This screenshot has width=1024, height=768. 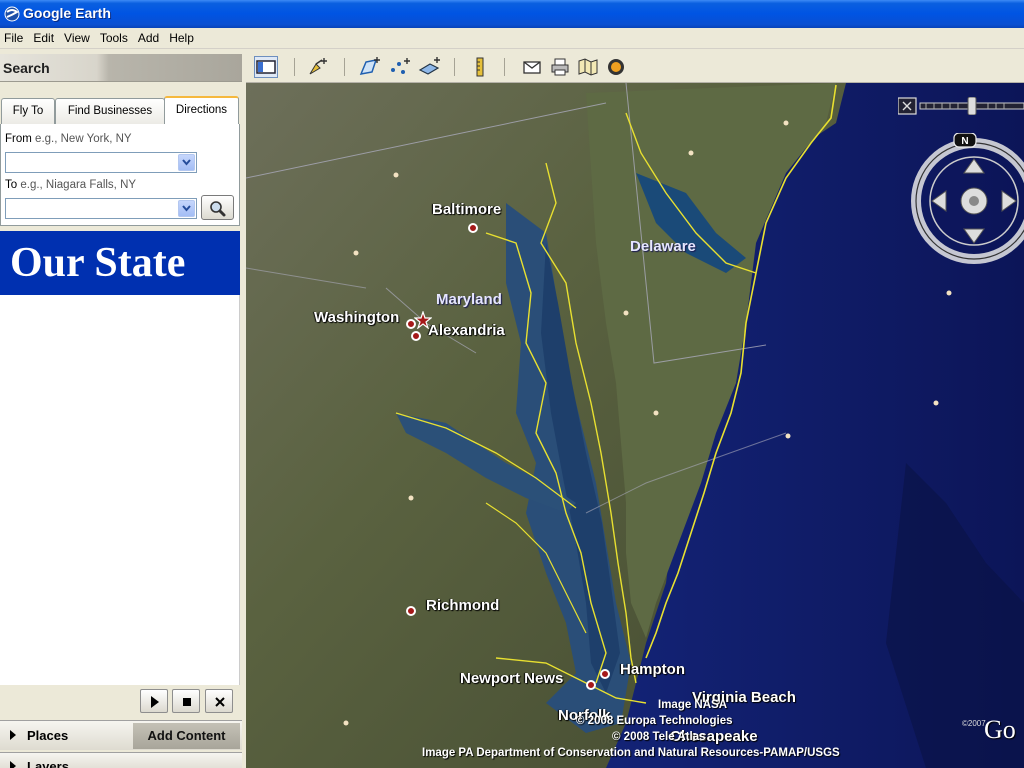 I want to click on play-button, so click(x=154, y=701).